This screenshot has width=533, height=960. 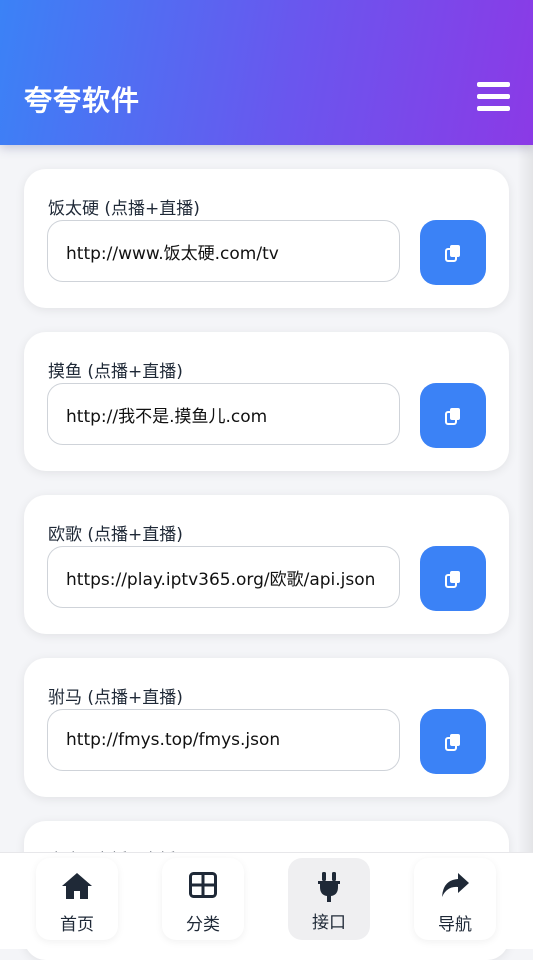 I want to click on nav-navigation: 导航, so click(x=455, y=899).